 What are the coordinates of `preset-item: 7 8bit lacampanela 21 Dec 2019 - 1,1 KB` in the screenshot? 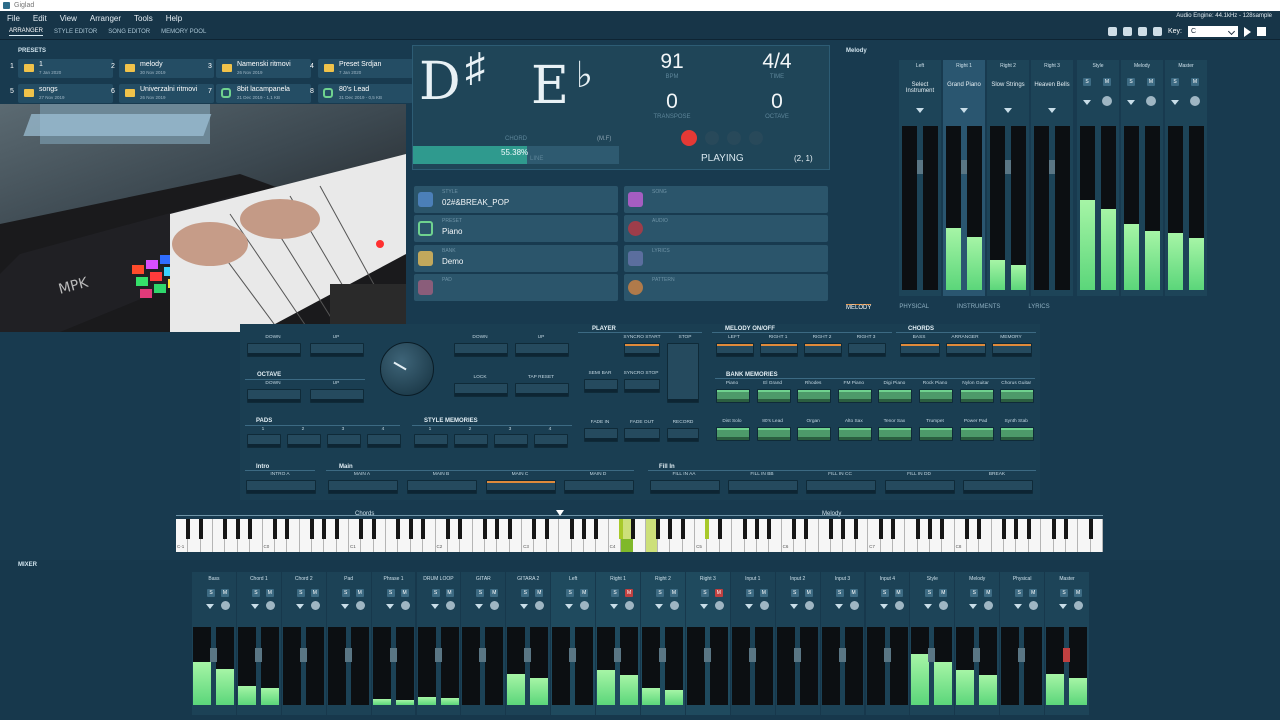 It's located at (259, 93).